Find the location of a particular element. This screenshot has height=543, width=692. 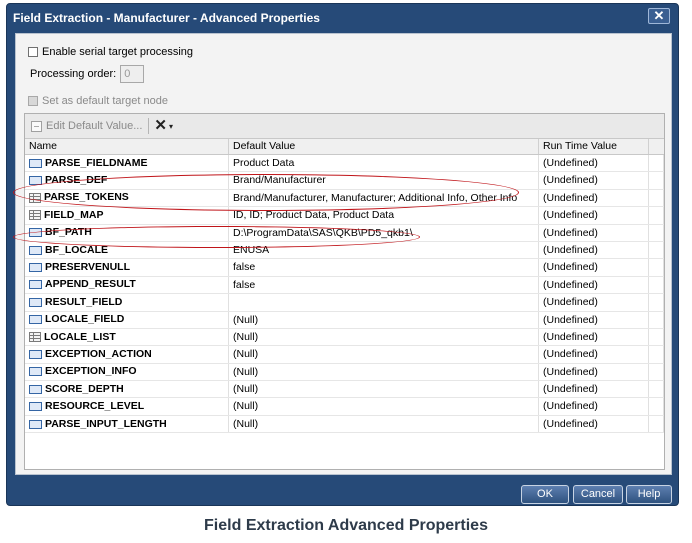

default-node-checkbox is located at coordinates (33, 101).